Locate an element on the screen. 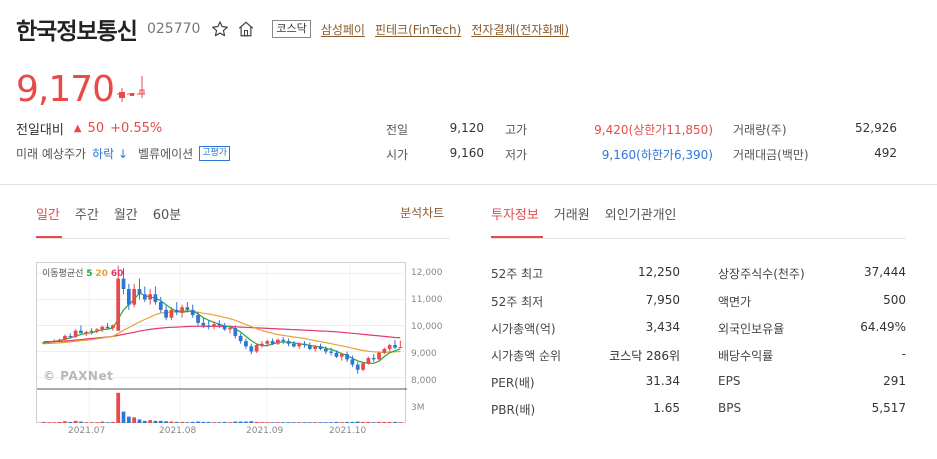  change-row: 전일대비 ▲ 50 +0.55% is located at coordinates (89, 128).